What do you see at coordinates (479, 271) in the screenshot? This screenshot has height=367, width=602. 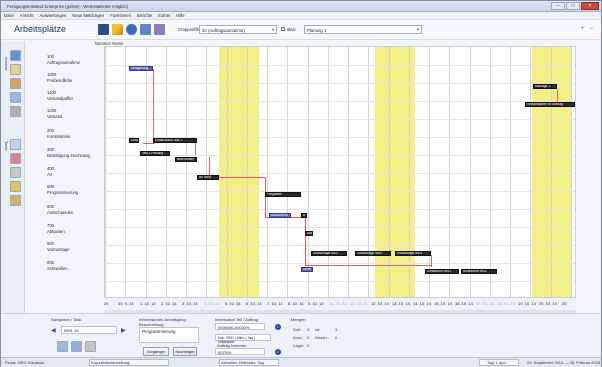 I see `task-bar: Schweißen 9902` at bounding box center [479, 271].